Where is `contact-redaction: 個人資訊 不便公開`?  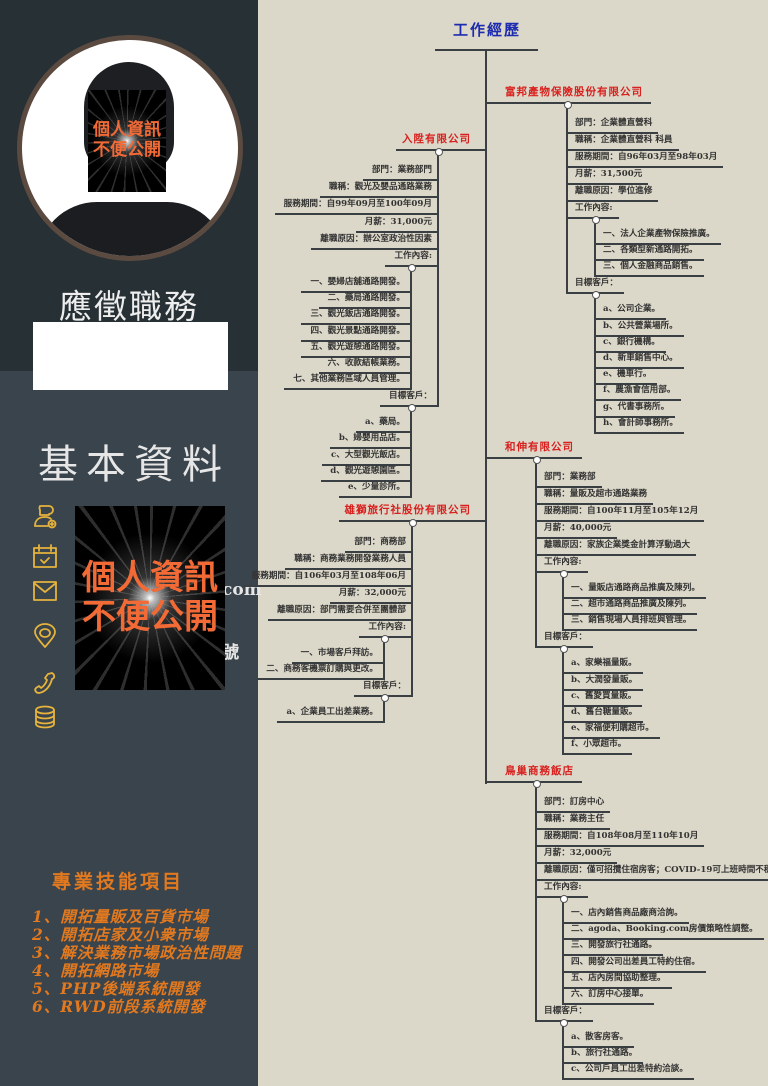 contact-redaction: 個人資訊 不便公開 is located at coordinates (150, 598).